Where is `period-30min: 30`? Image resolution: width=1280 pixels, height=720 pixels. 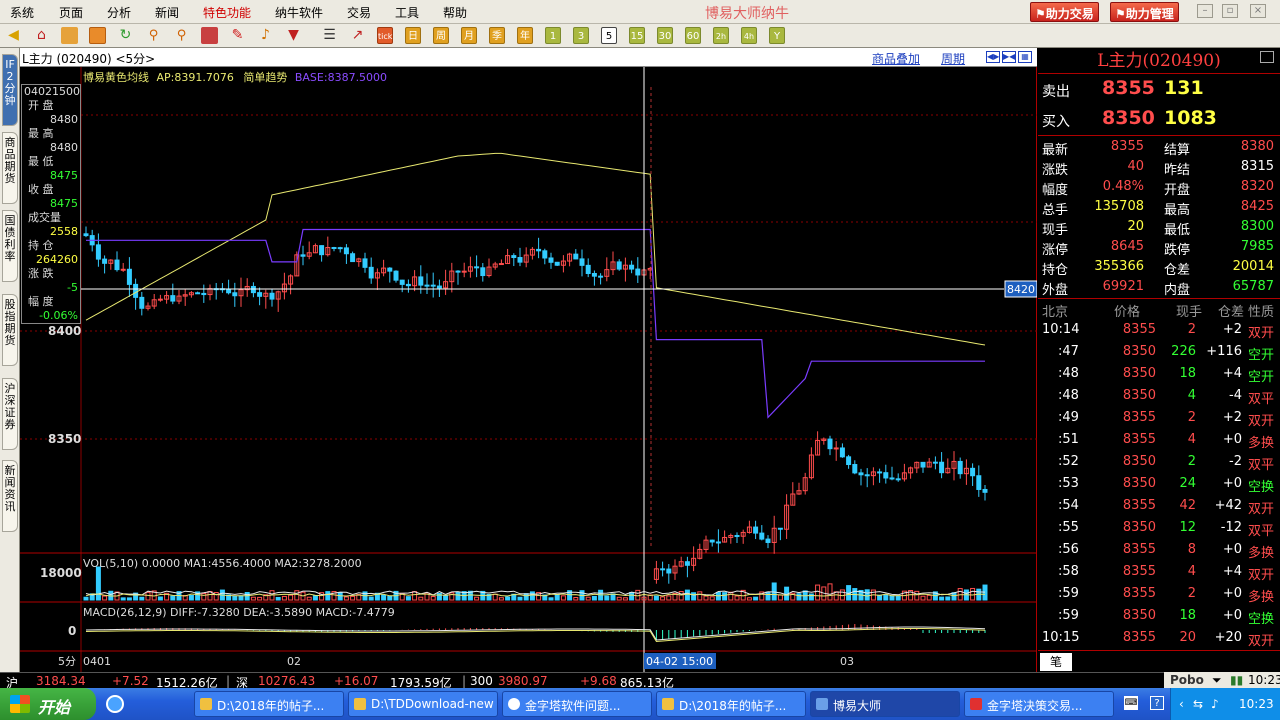
period-30min: 30 is located at coordinates (665, 35).